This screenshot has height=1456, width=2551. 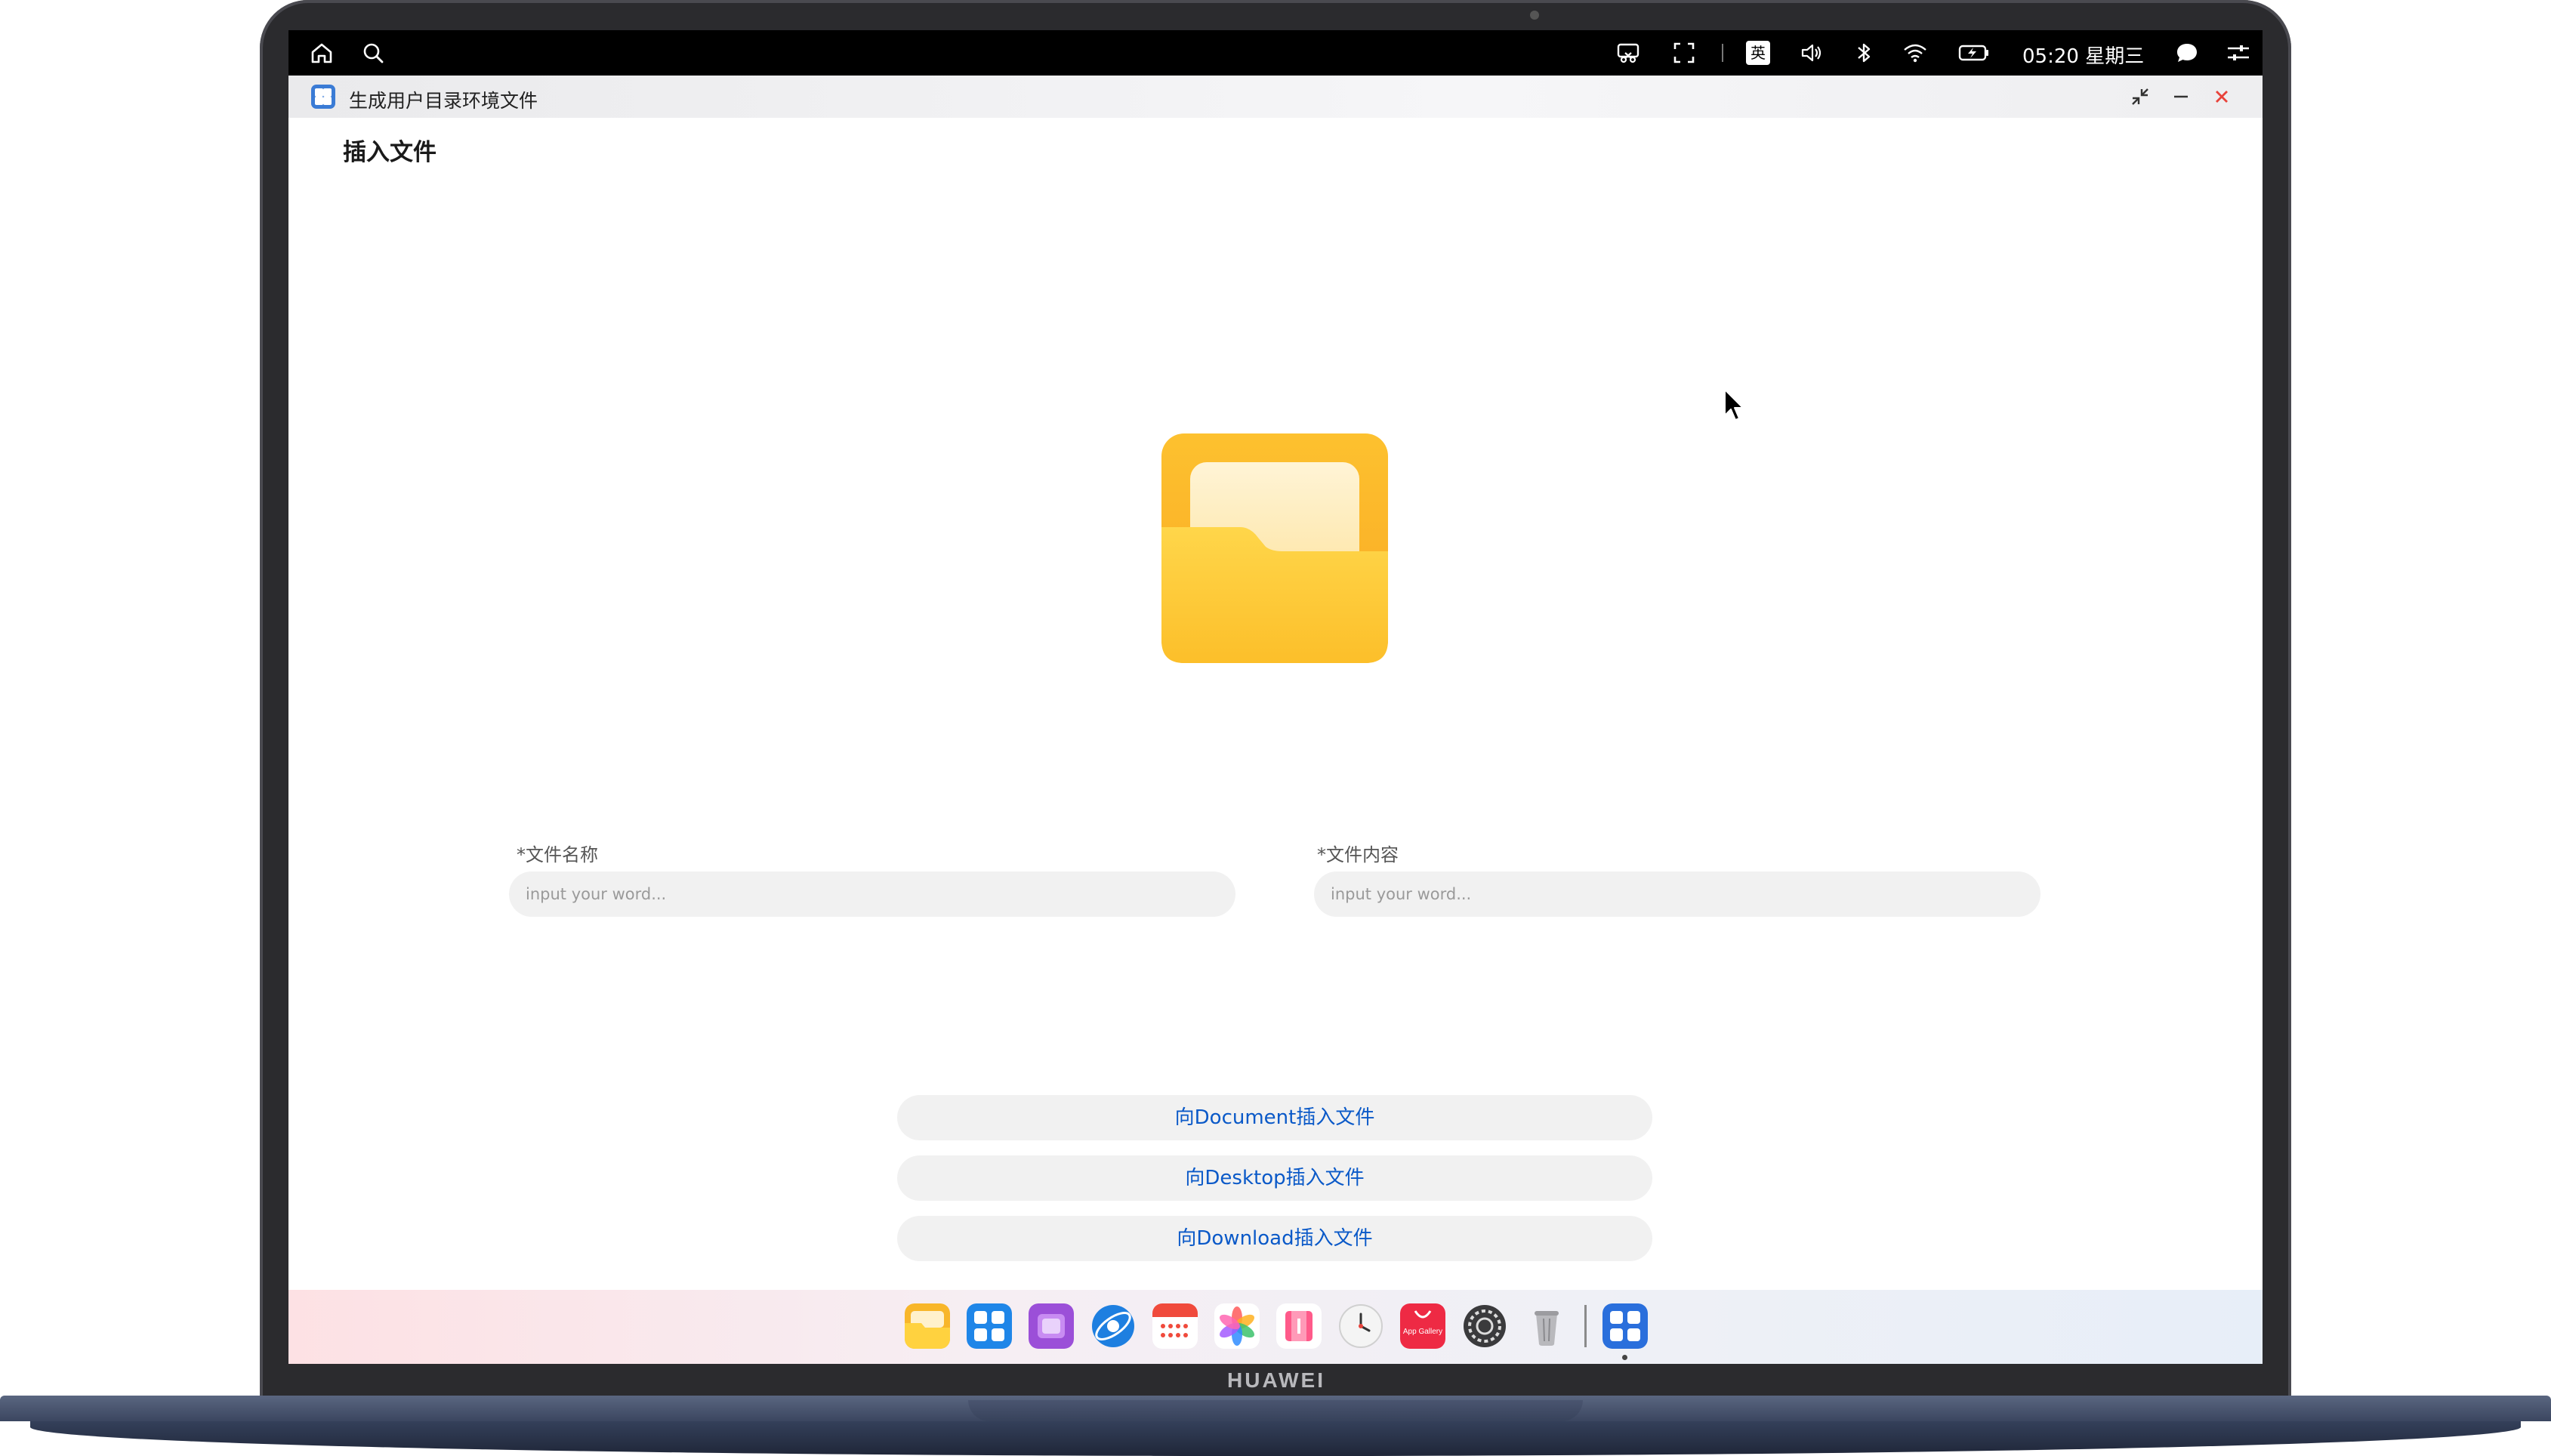 I want to click on wifi-icon, so click(x=1916, y=52).